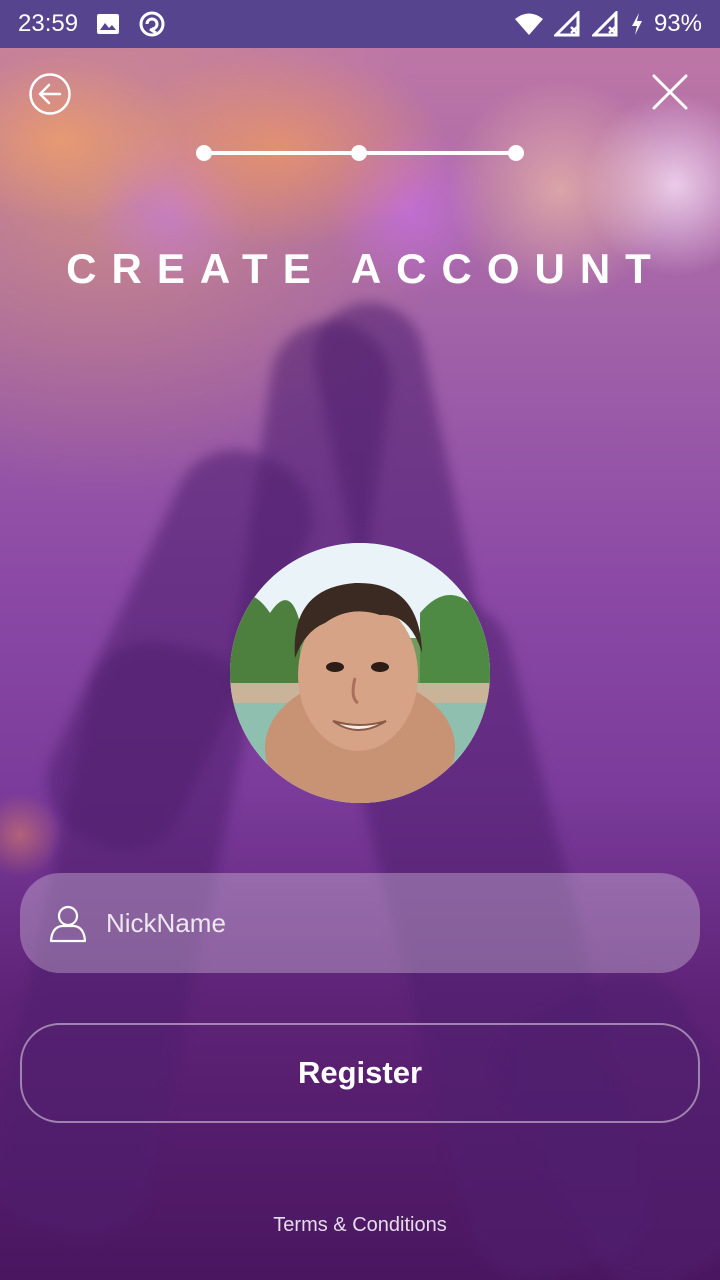 This screenshot has width=720, height=1280. I want to click on charging-icon, so click(637, 24).